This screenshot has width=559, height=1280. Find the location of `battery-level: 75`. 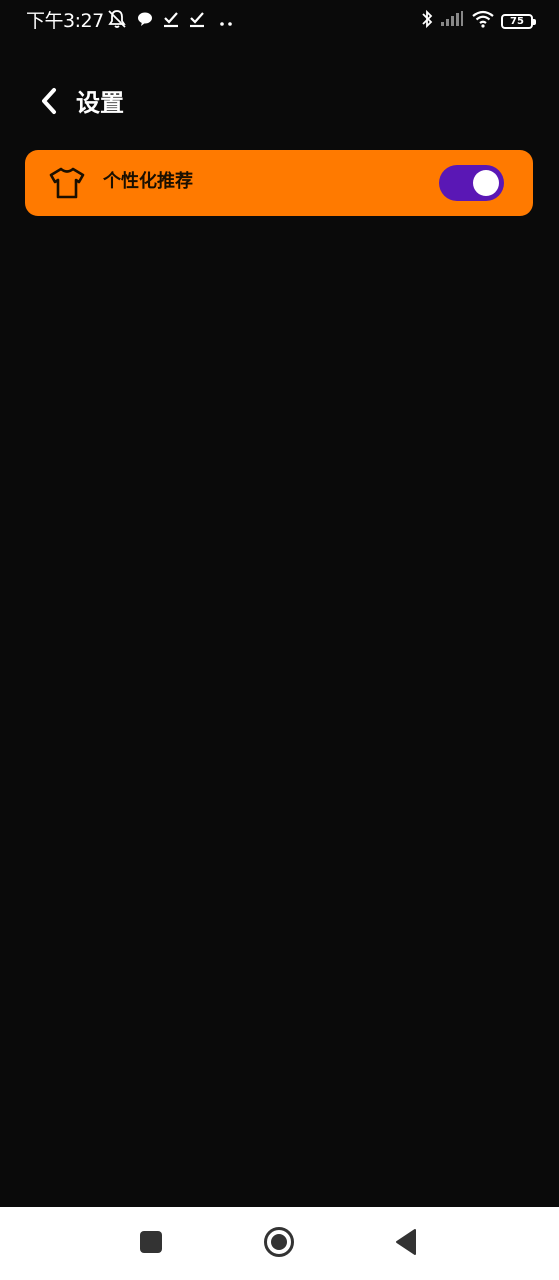

battery-level: 75 is located at coordinates (517, 21).